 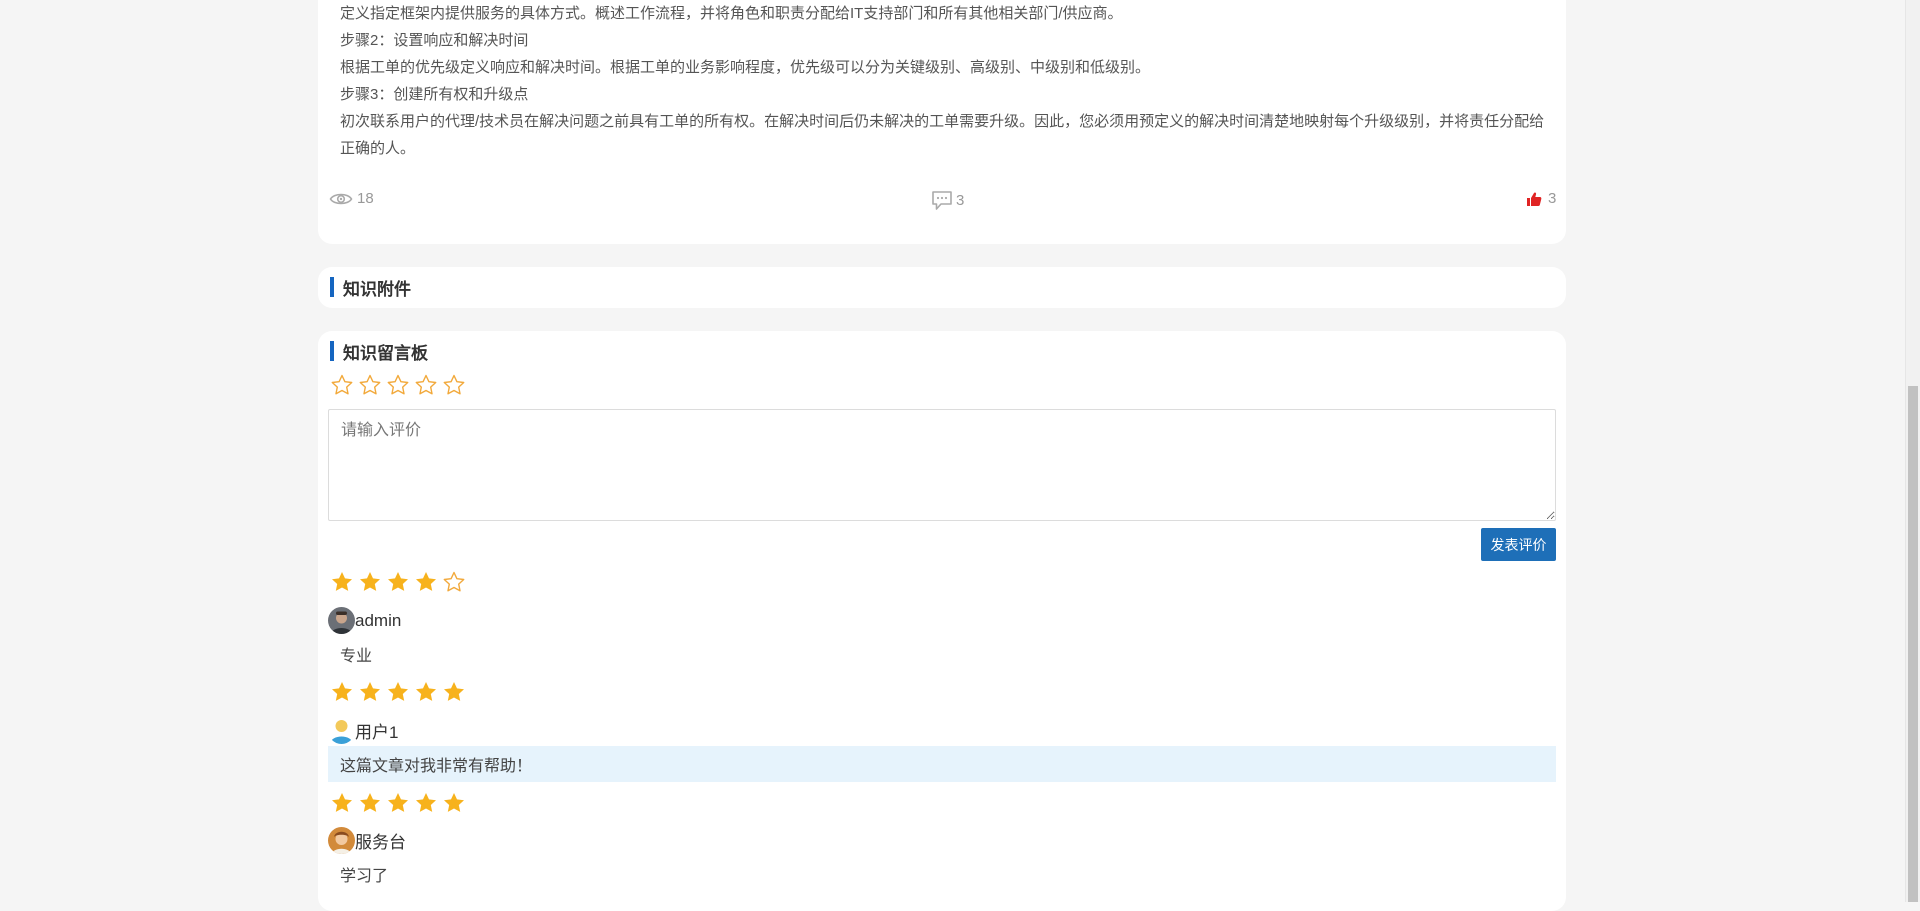 I want to click on comment-username: 服务台, so click(x=380, y=842).